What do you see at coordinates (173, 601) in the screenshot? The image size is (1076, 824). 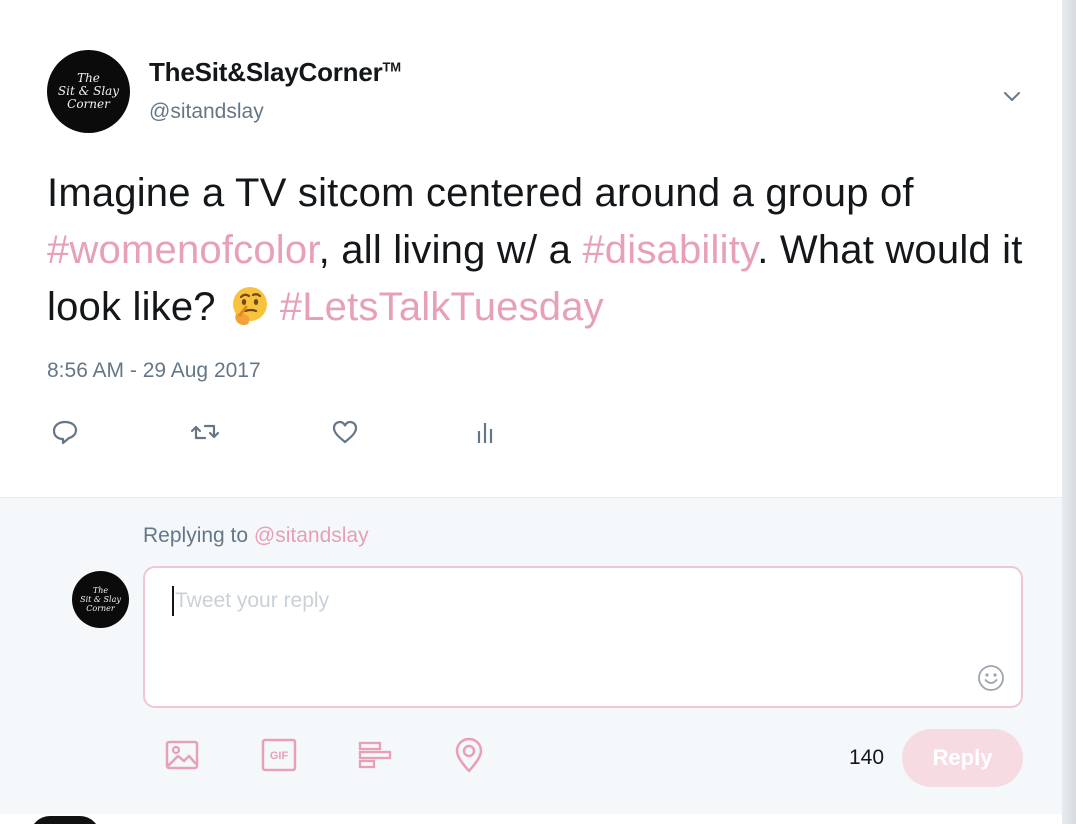 I see `text-caret` at bounding box center [173, 601].